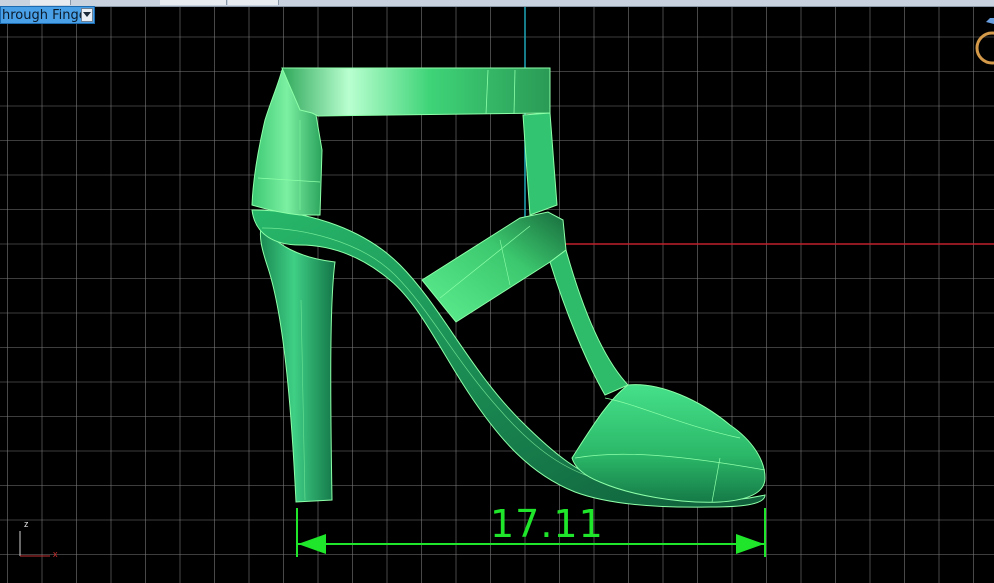 The image size is (994, 583). Describe the element at coordinates (26, 524) in the screenshot. I see `axis-z-label: z` at that location.